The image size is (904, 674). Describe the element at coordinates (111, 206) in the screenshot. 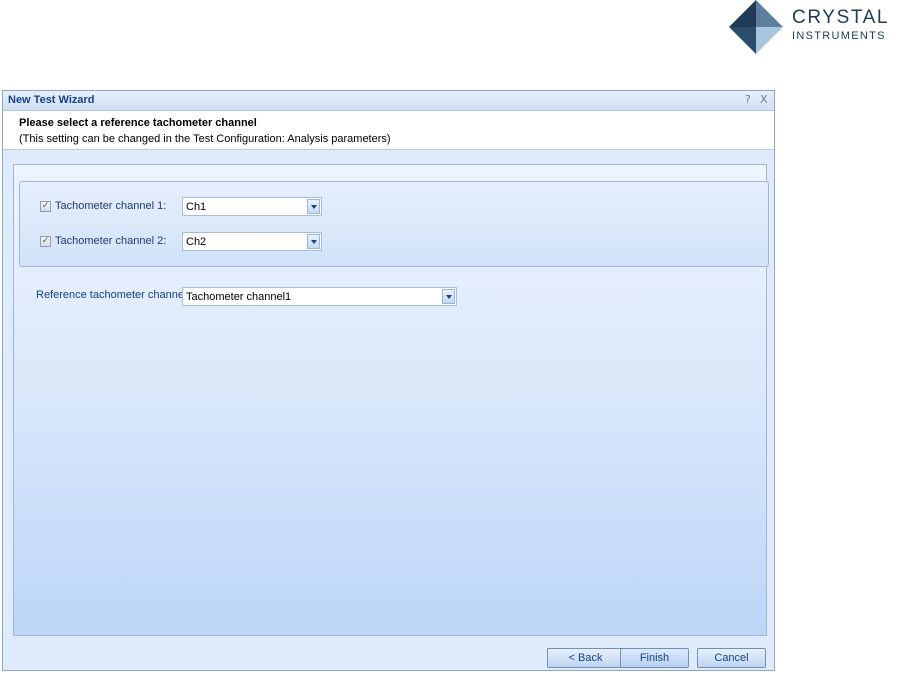

I see `tachometer-channel-1-label: Tachometer channel 1:` at that location.